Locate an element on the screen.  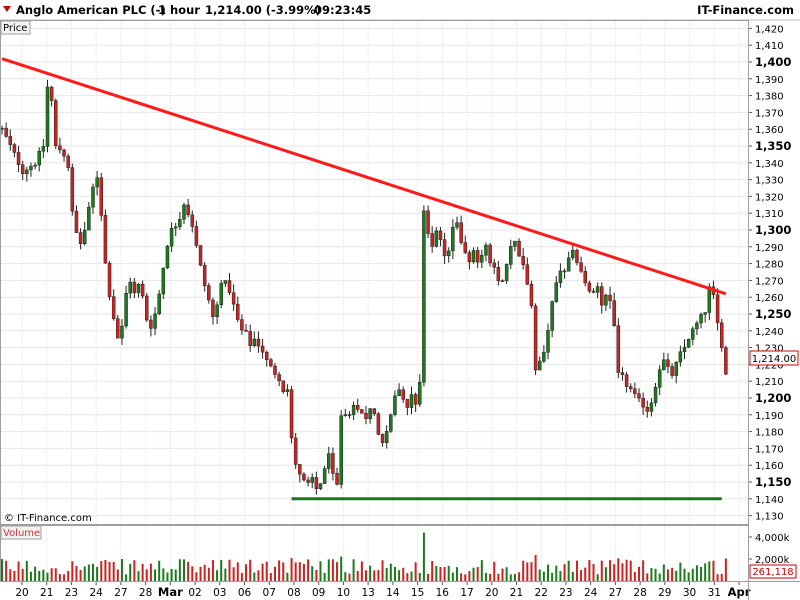
time-axis-label: 27 is located at coordinates (120, 593).